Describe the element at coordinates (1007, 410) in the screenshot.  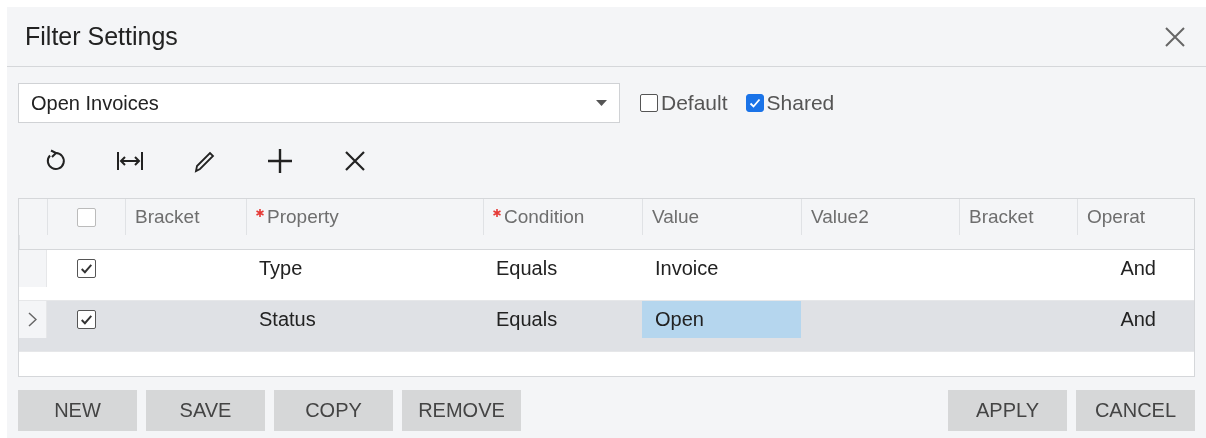
I see `action-button: APPLY` at that location.